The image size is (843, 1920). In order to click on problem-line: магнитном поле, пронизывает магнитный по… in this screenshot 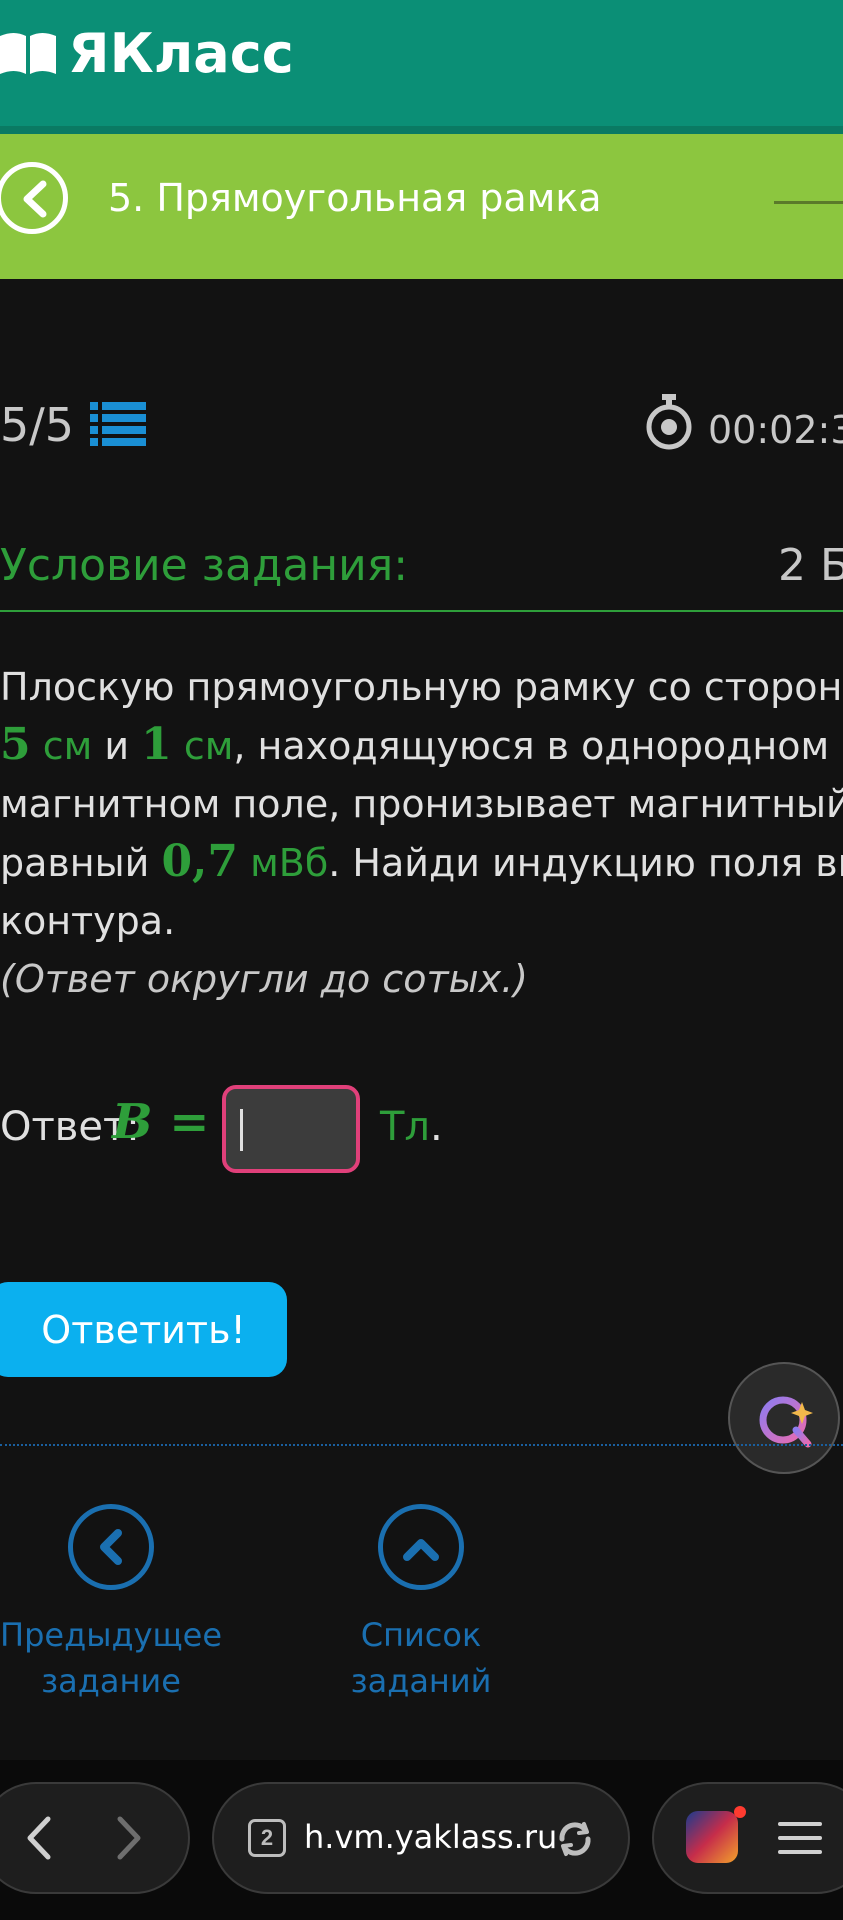, I will do `click(421, 804)`.